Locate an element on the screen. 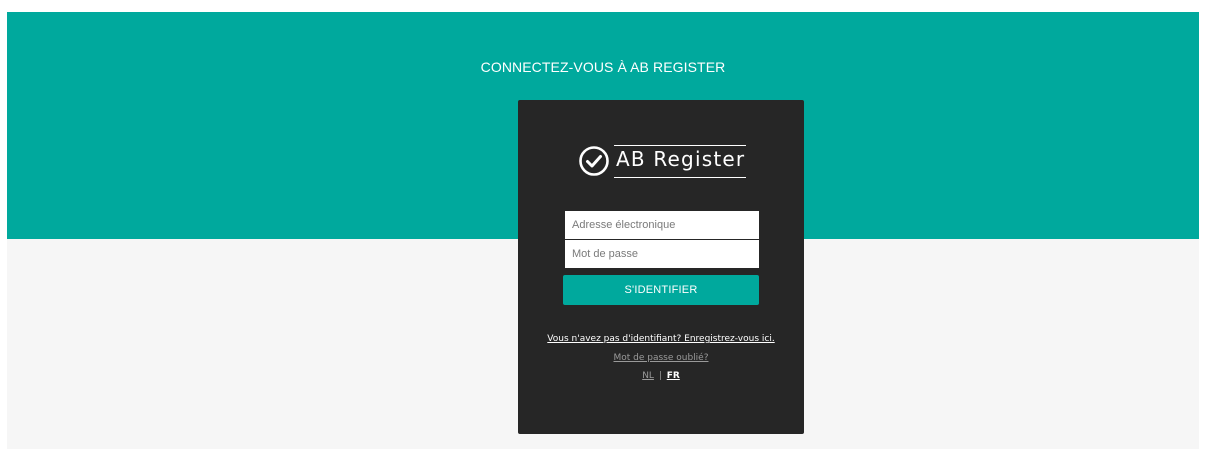  logo-top-rule is located at coordinates (680, 145).